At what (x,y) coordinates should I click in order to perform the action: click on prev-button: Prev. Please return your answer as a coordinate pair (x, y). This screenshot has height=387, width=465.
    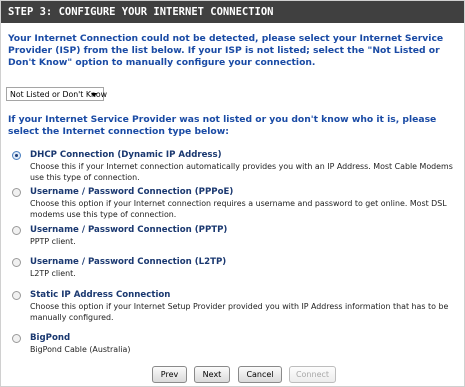
    Looking at the image, I should click on (169, 374).